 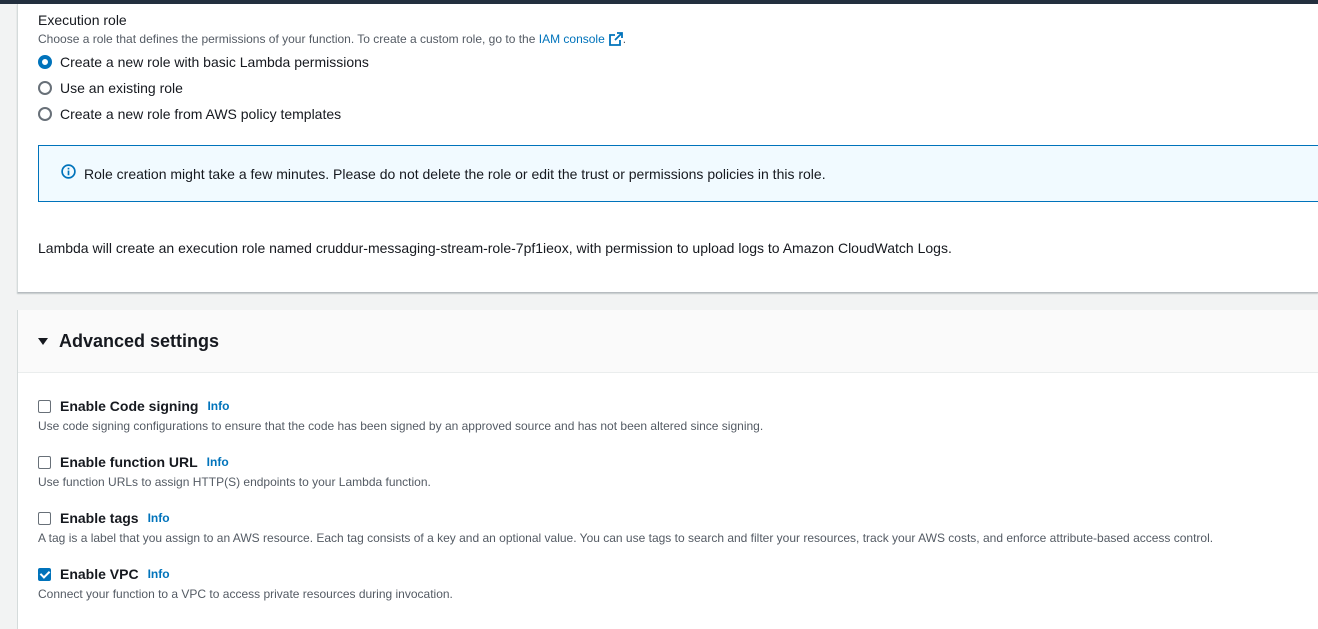 I want to click on checkbox-code-signing, so click(x=44, y=406).